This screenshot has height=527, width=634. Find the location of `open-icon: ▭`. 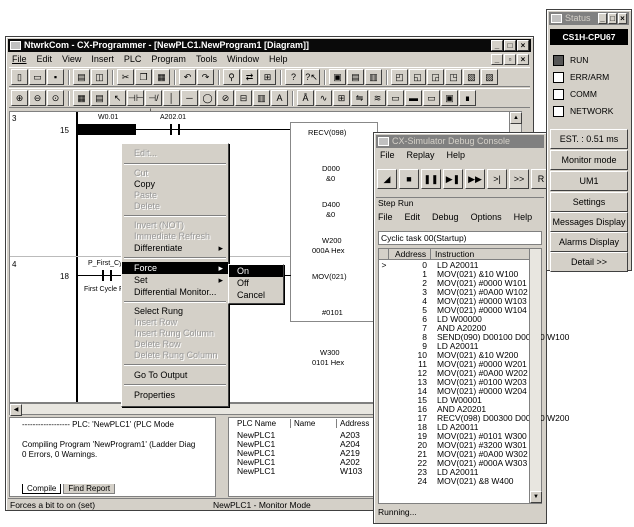

open-icon: ▭ is located at coordinates (37, 77).